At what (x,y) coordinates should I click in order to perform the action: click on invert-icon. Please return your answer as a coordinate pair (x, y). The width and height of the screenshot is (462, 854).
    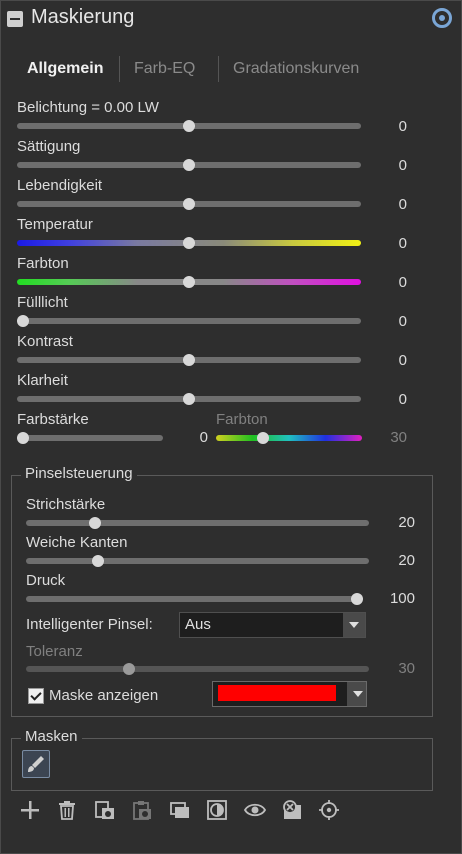
    Looking at the image, I should click on (217, 810).